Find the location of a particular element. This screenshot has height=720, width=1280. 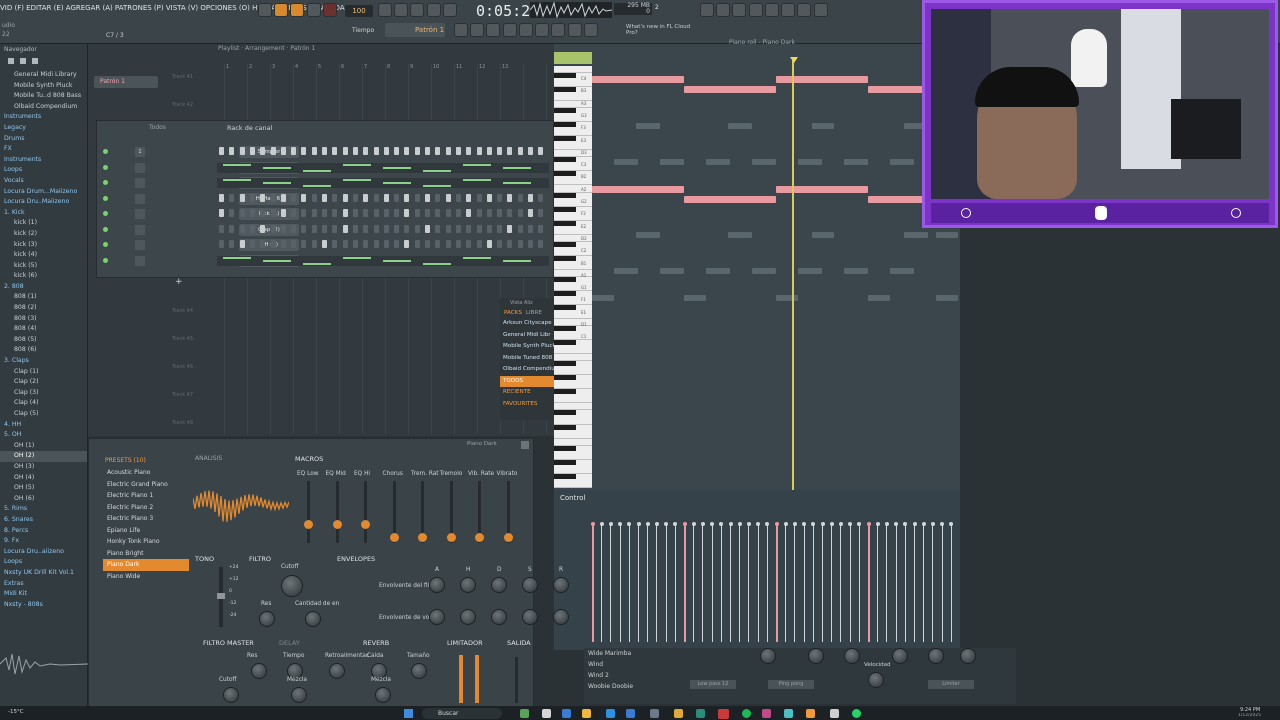

browser-item: OH (1) is located at coordinates (43, 446).